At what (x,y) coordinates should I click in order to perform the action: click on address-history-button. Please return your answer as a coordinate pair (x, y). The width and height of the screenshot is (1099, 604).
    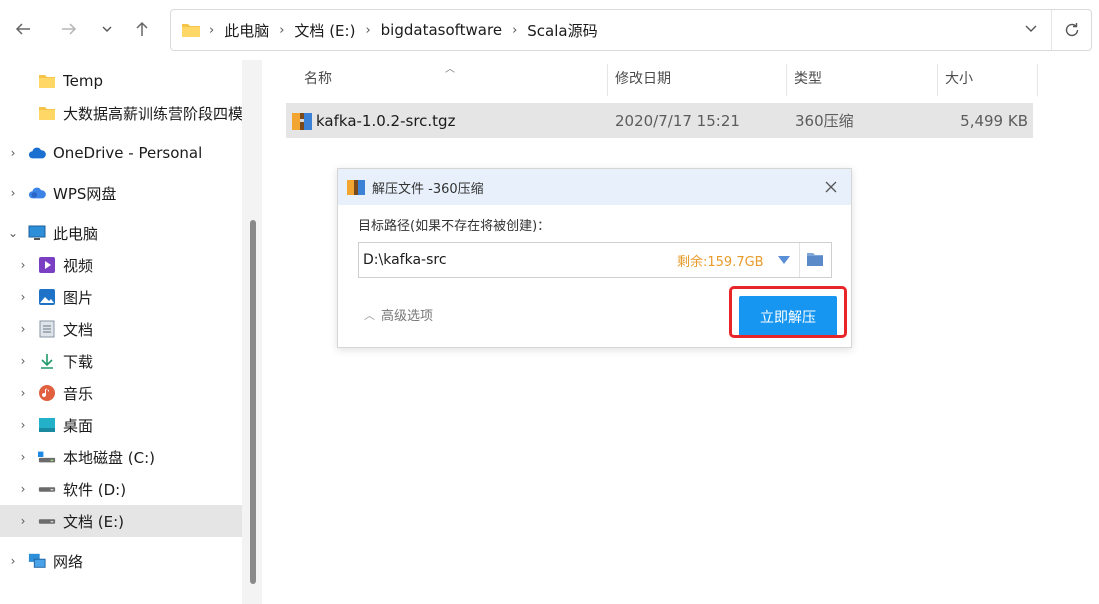
    Looking at the image, I should click on (1031, 30).